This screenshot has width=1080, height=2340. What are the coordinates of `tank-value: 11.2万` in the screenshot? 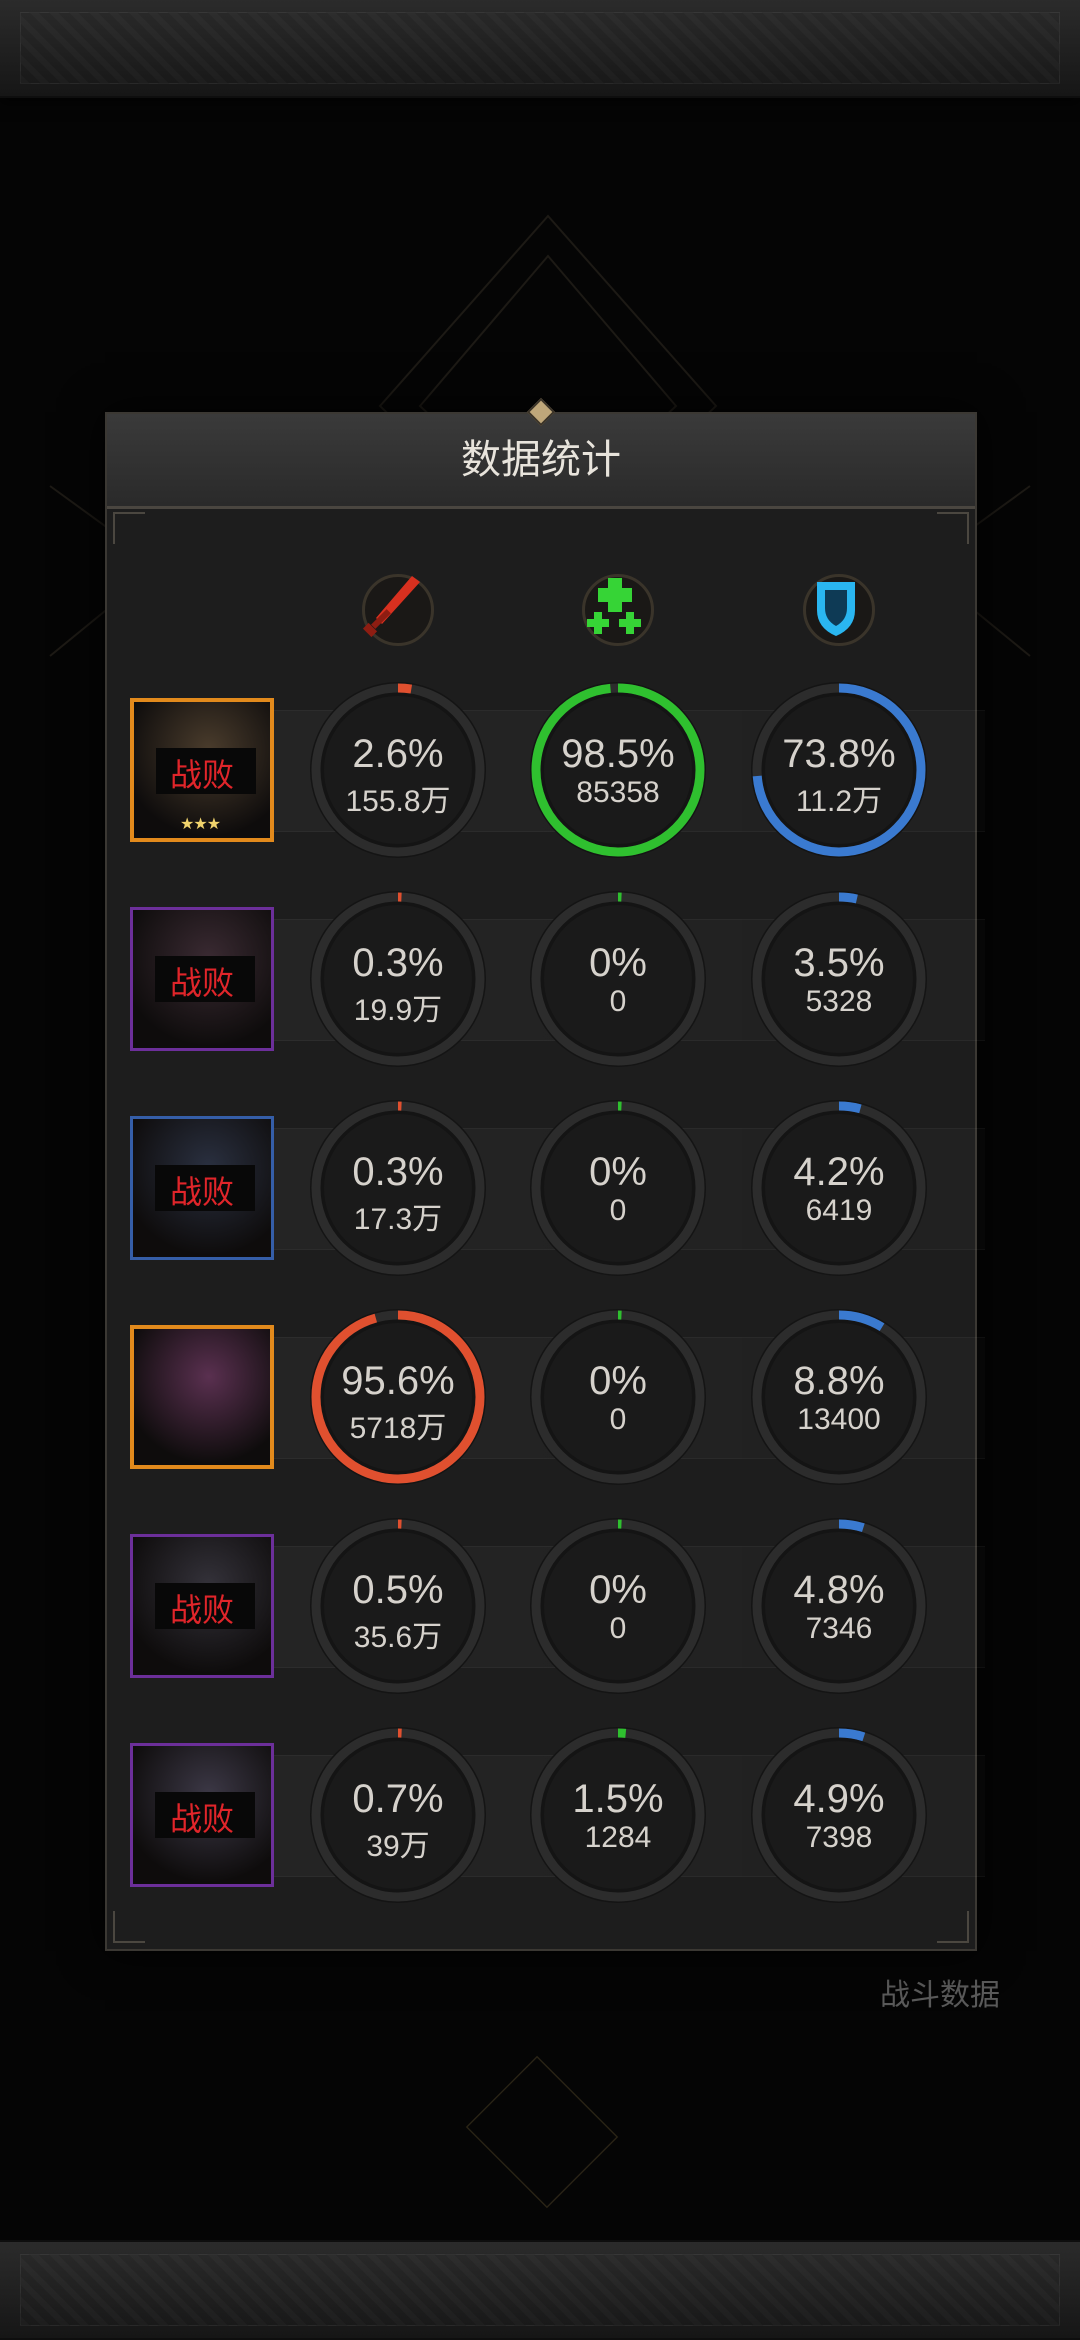 It's located at (839, 801).